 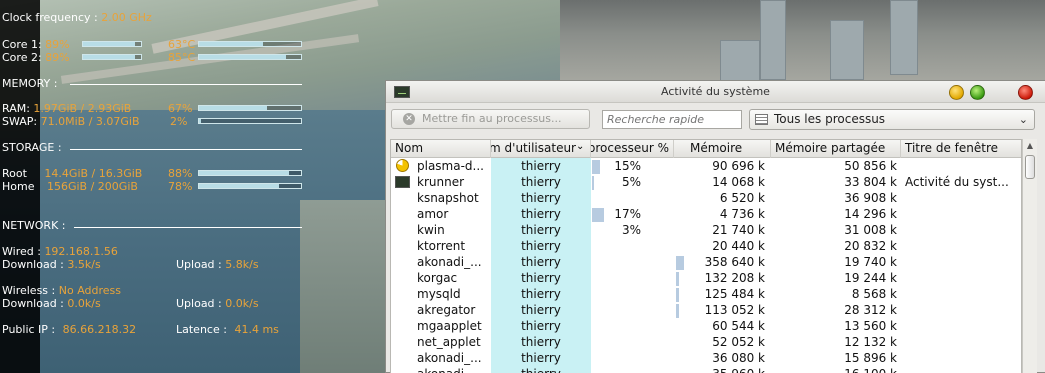 I want to click on ram-value: 1.97GiB / 2.93GiB, so click(x=82, y=108).